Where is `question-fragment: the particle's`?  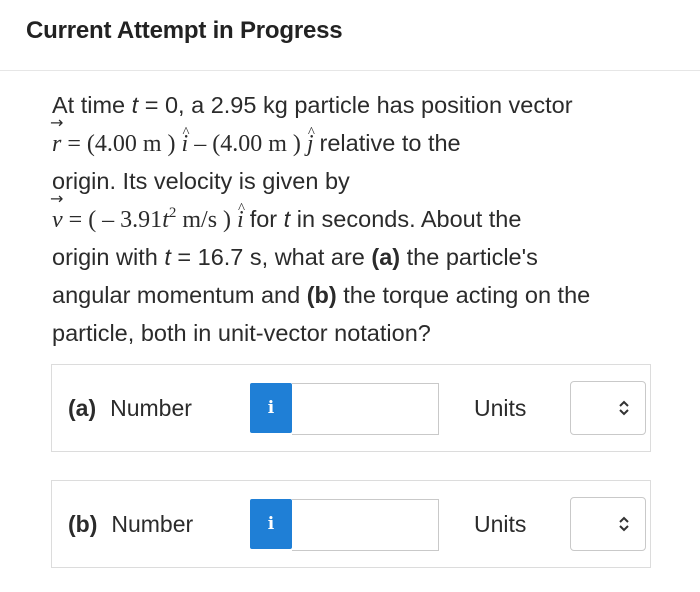
question-fragment: the particle's is located at coordinates (469, 257).